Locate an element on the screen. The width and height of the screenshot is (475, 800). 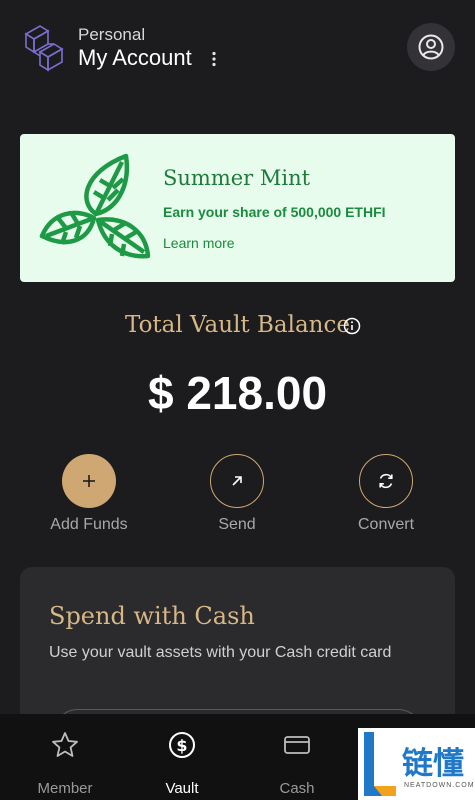
mint-leaves-icon is located at coordinates (95, 206).